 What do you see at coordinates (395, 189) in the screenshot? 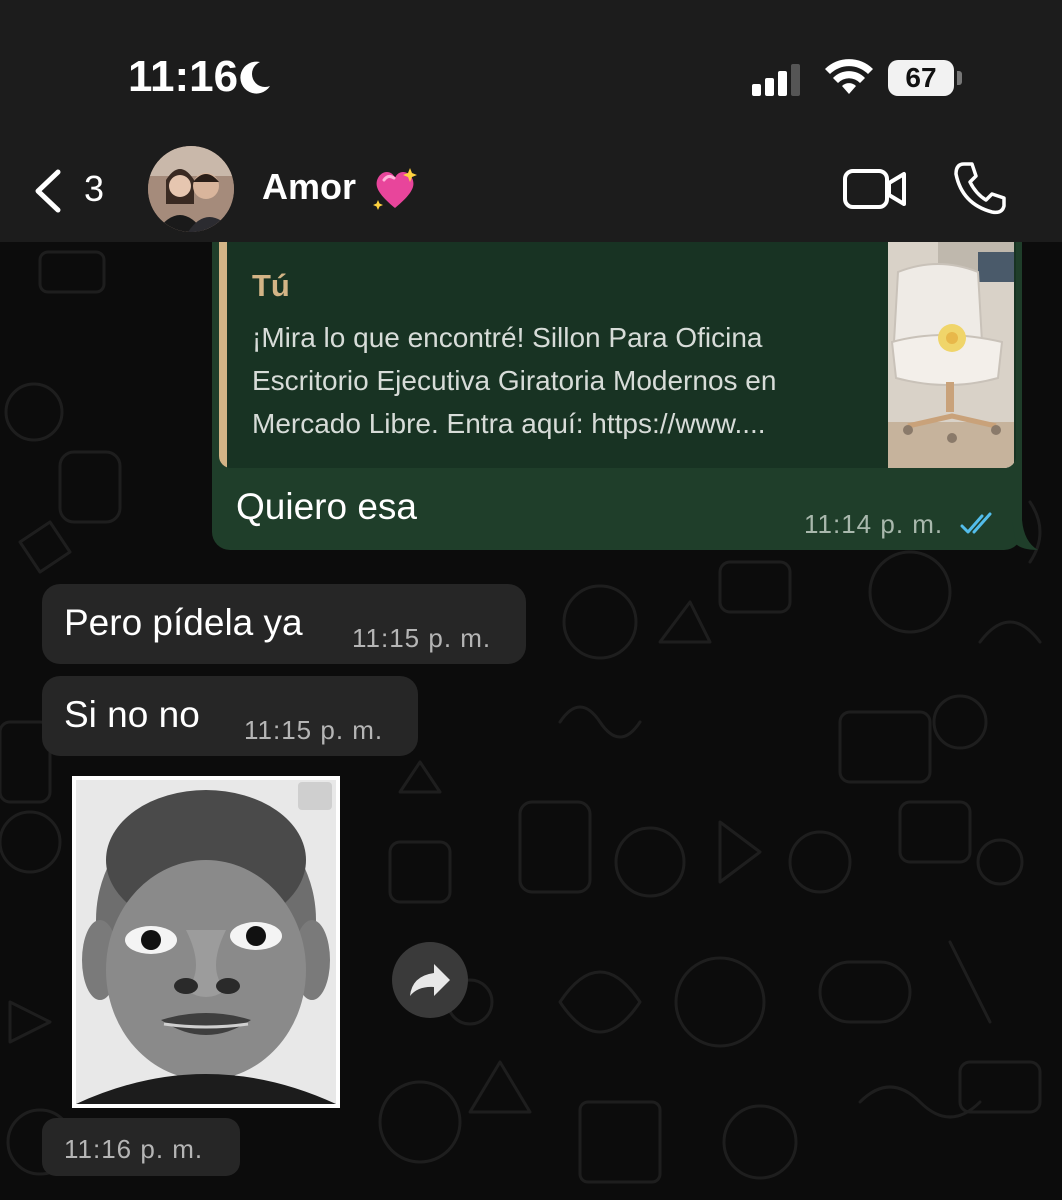
I see `sparkling-heart-icon` at bounding box center [395, 189].